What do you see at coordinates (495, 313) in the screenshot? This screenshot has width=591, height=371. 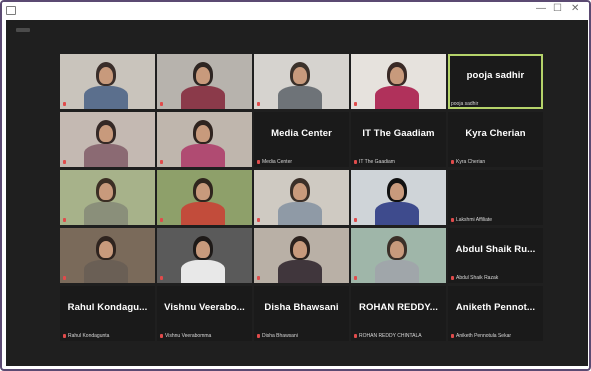 I see `participant-tile: Aniketh Pennot... Aniketh Pennotula Sekar` at bounding box center [495, 313].